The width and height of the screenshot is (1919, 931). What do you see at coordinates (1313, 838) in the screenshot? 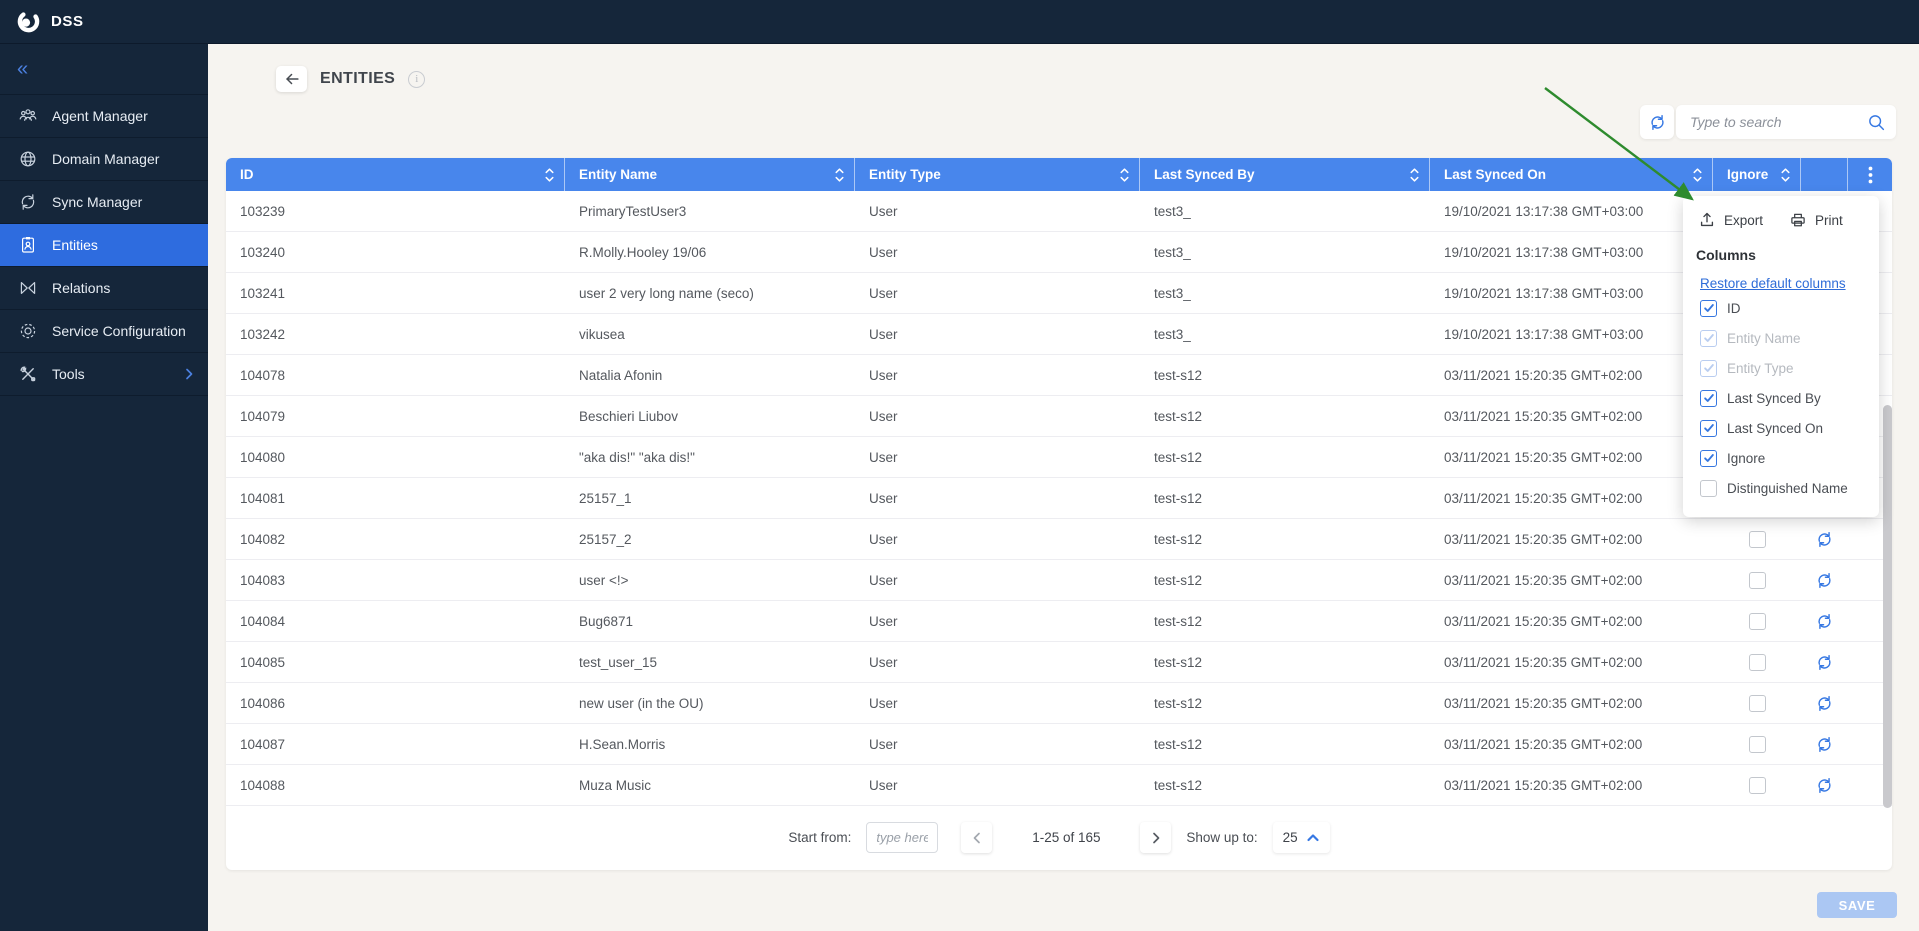
I see `chevron-up-icon` at bounding box center [1313, 838].